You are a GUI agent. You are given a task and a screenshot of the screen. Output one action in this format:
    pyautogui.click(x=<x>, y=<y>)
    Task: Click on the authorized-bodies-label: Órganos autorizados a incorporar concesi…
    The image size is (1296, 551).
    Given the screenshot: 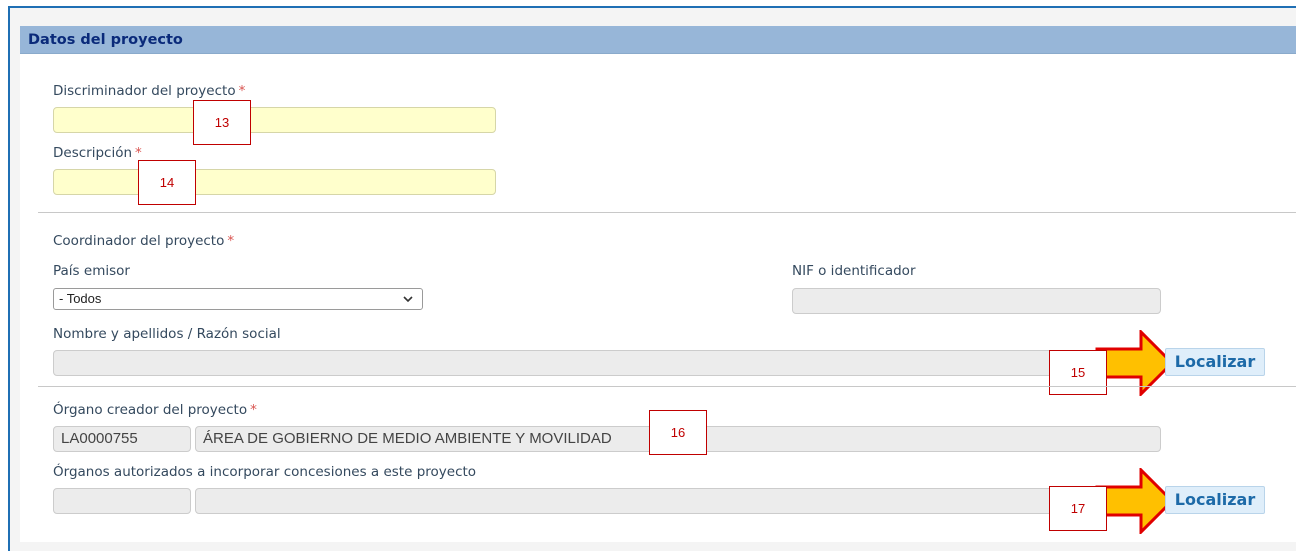 What is the action you would take?
    pyautogui.click(x=265, y=472)
    